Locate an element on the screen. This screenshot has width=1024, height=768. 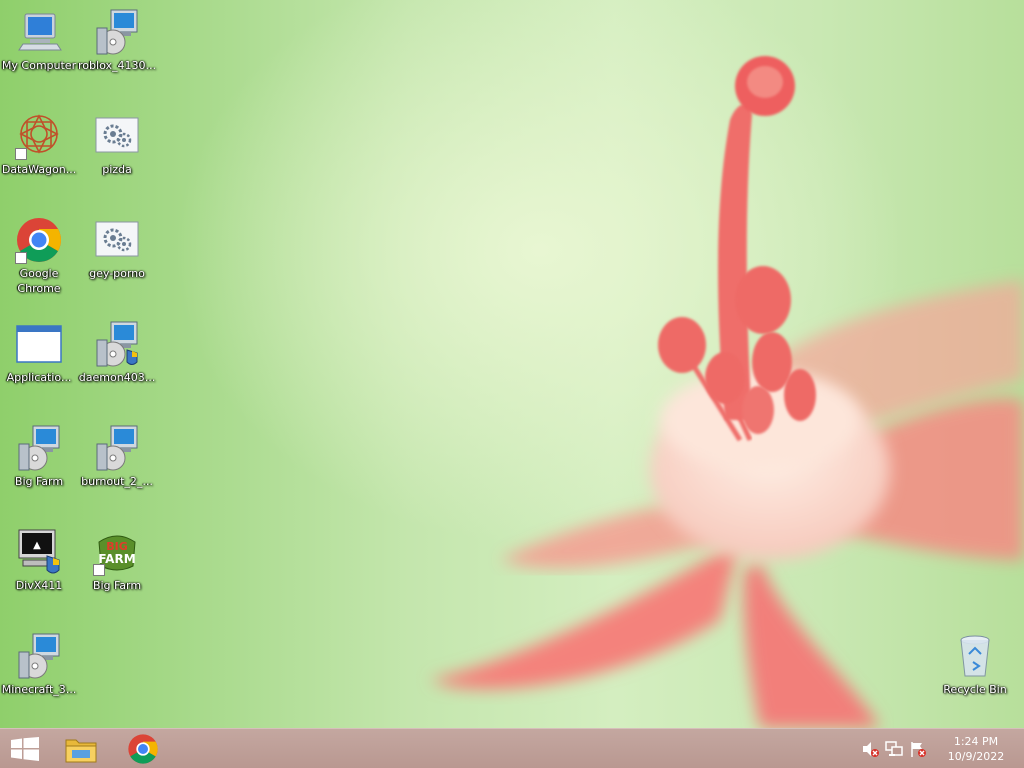
taskbar: 1:24 PM 10/9/2022 is located at coordinates (512, 748).